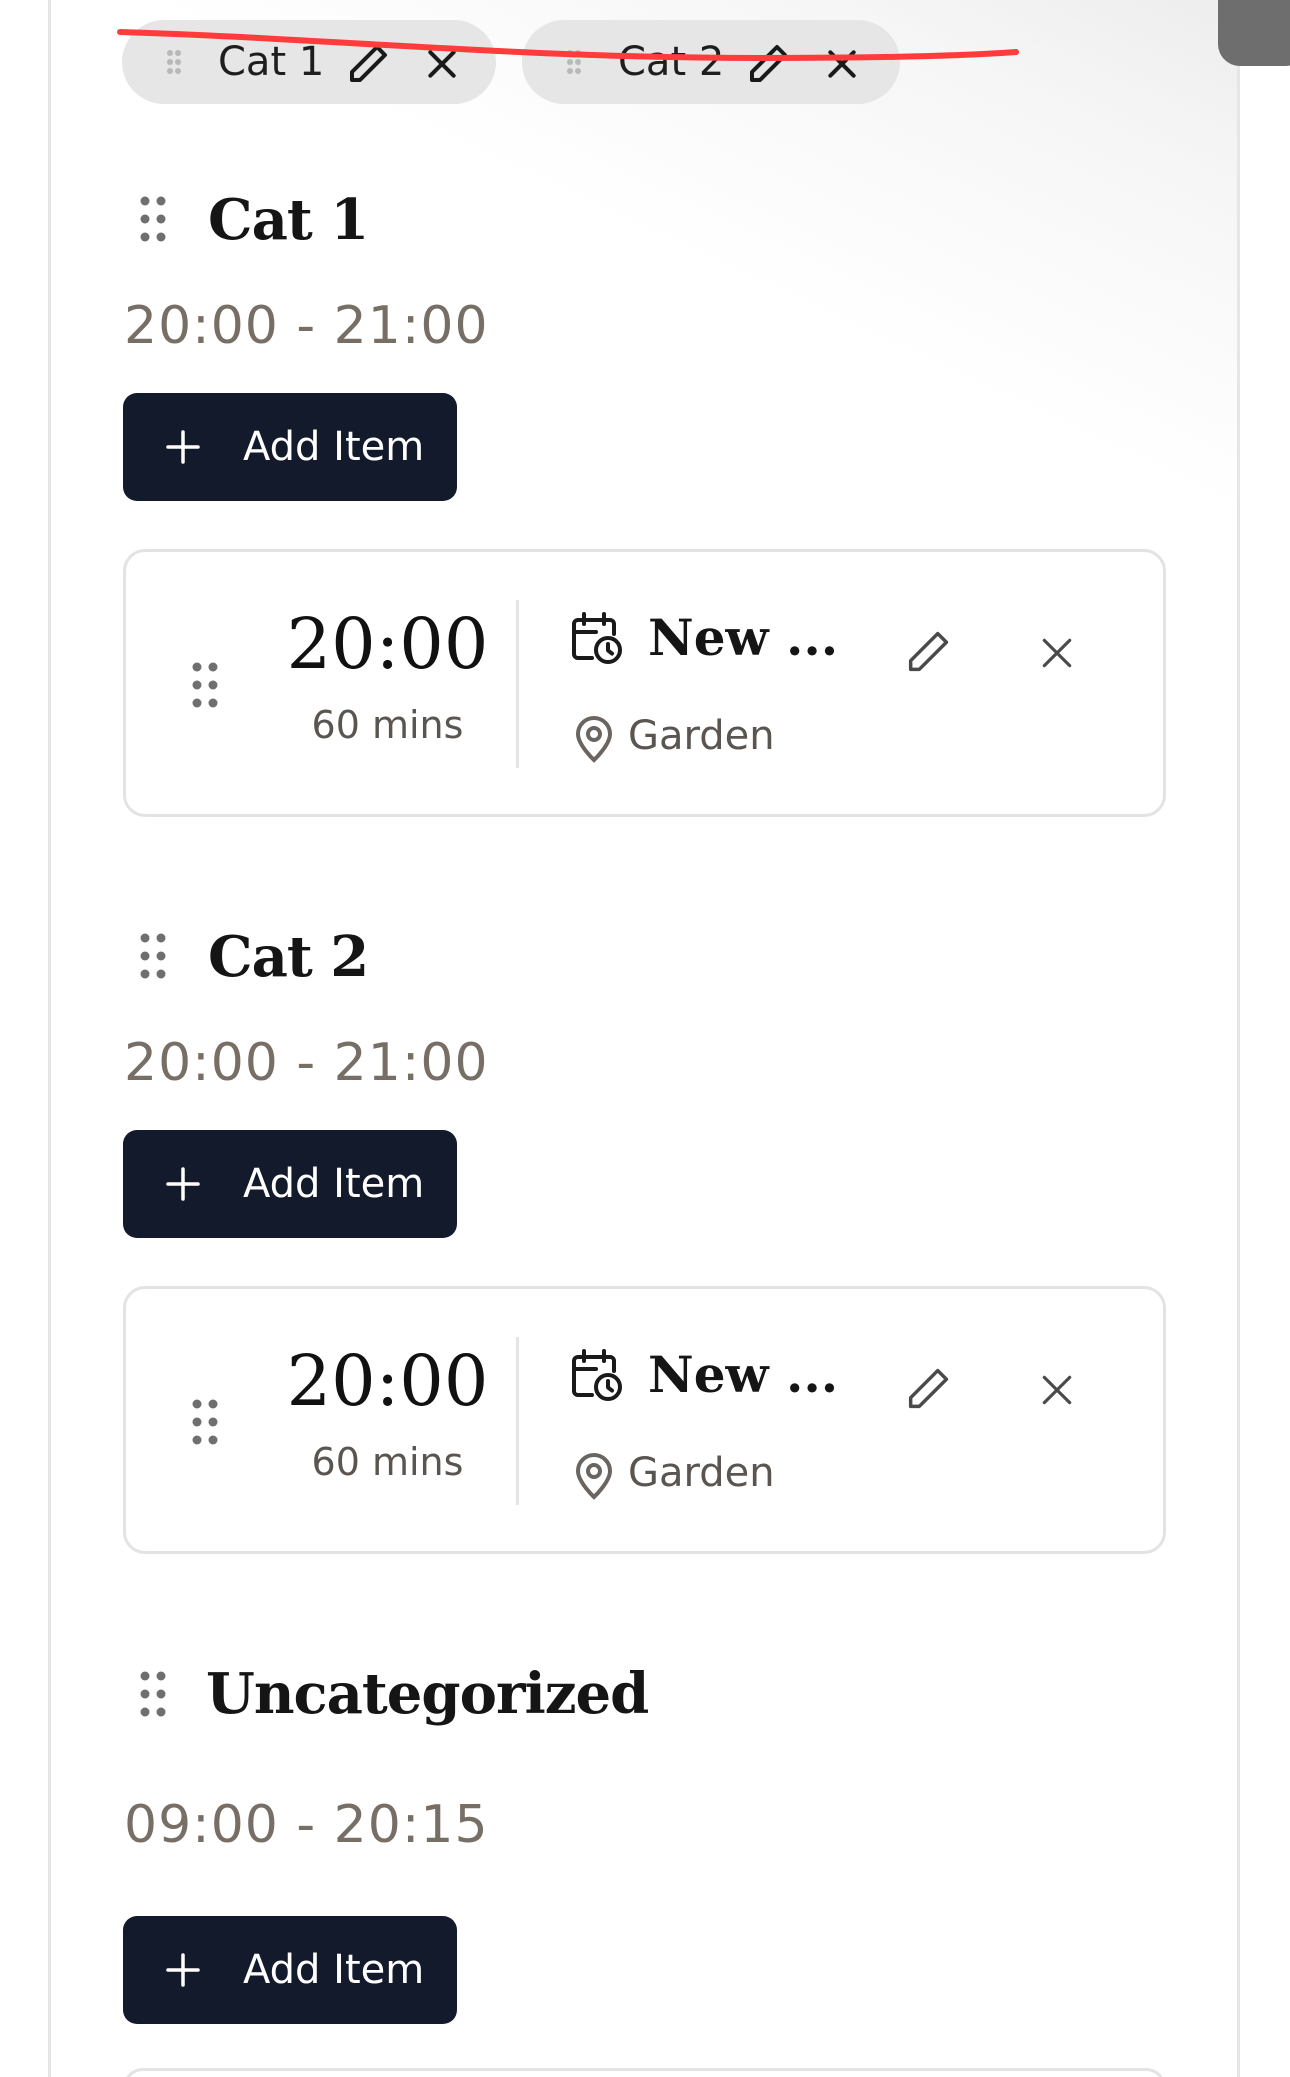  Describe the element at coordinates (288, 957) in the screenshot. I see `section-title: Cat 2` at that location.